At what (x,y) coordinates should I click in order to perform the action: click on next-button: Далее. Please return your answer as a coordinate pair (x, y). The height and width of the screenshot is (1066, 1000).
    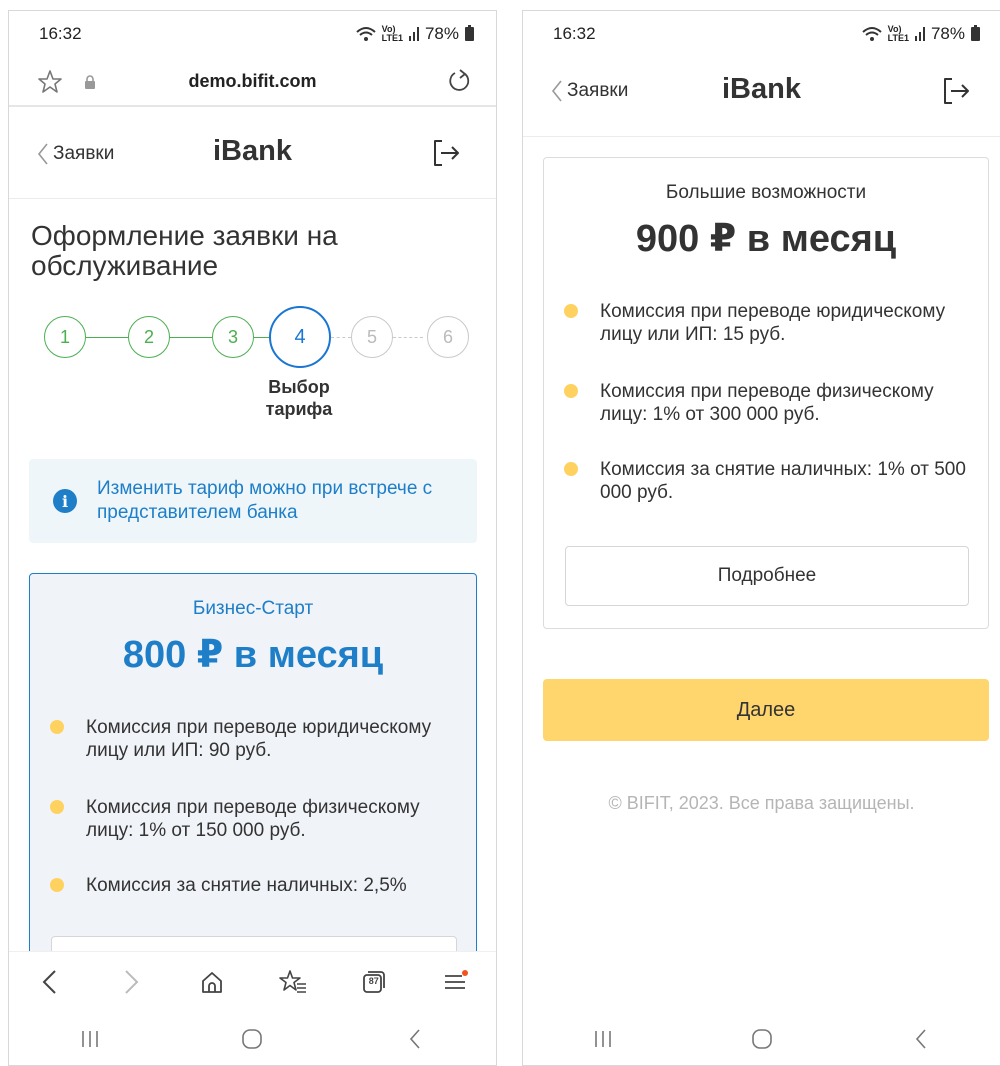
    Looking at the image, I should click on (766, 710).